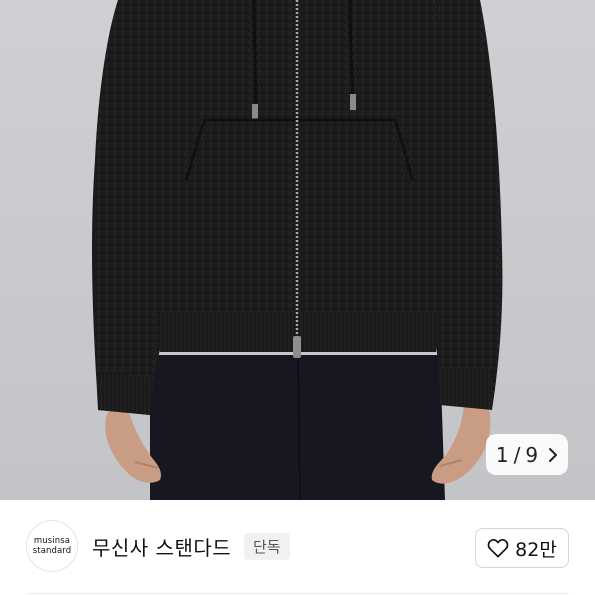 The image size is (595, 595). I want to click on brand-logo: musinsa standard, so click(52, 546).